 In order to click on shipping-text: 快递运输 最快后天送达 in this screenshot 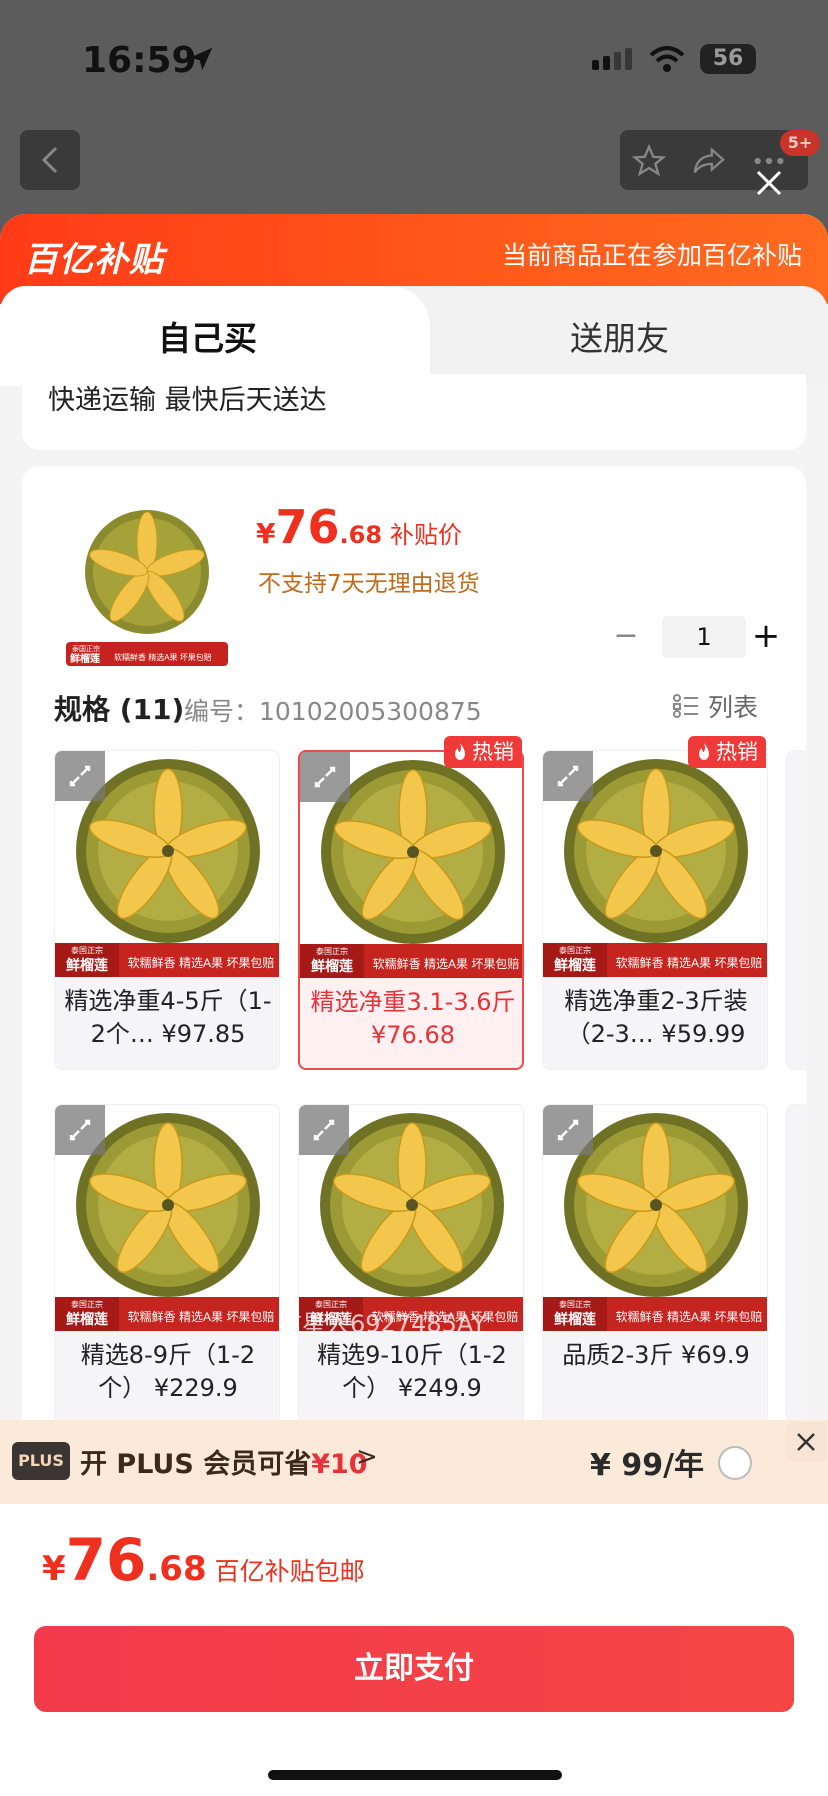, I will do `click(187, 400)`.